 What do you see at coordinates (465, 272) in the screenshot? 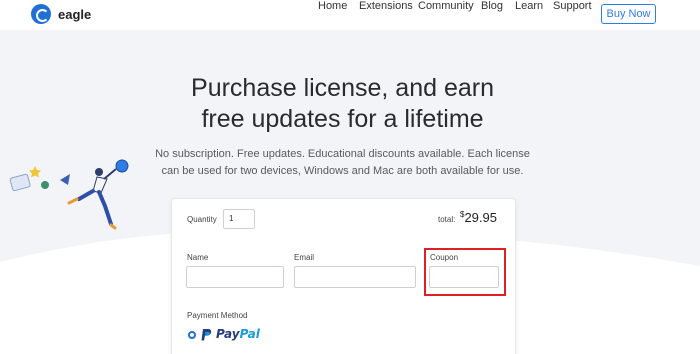
I see `coupon-highlight-box` at bounding box center [465, 272].